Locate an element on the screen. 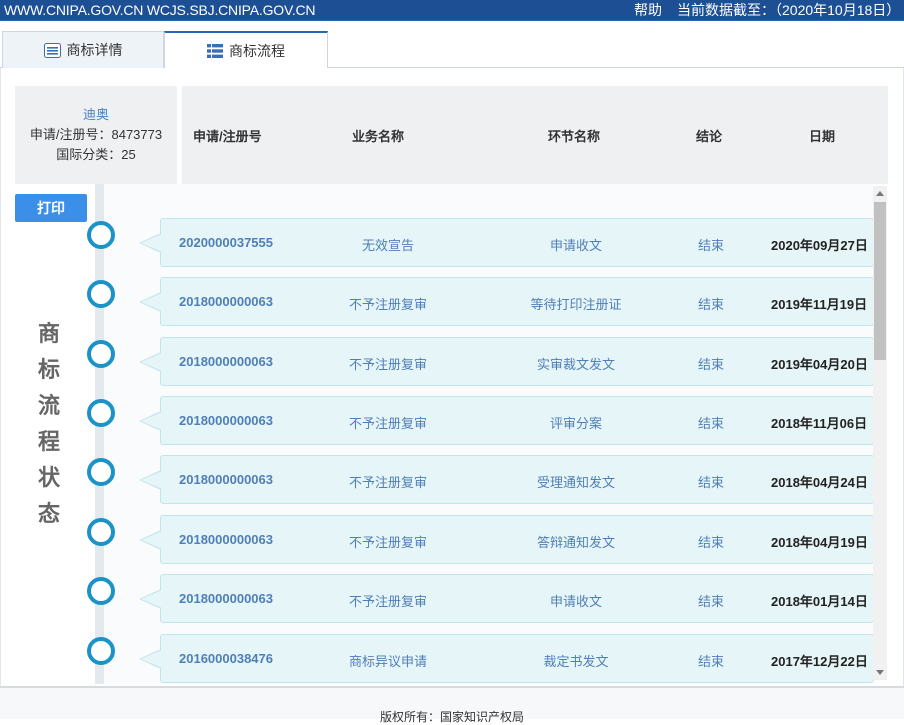 The width and height of the screenshot is (904, 725). trademark-name: 迪奥 is located at coordinates (96, 115).